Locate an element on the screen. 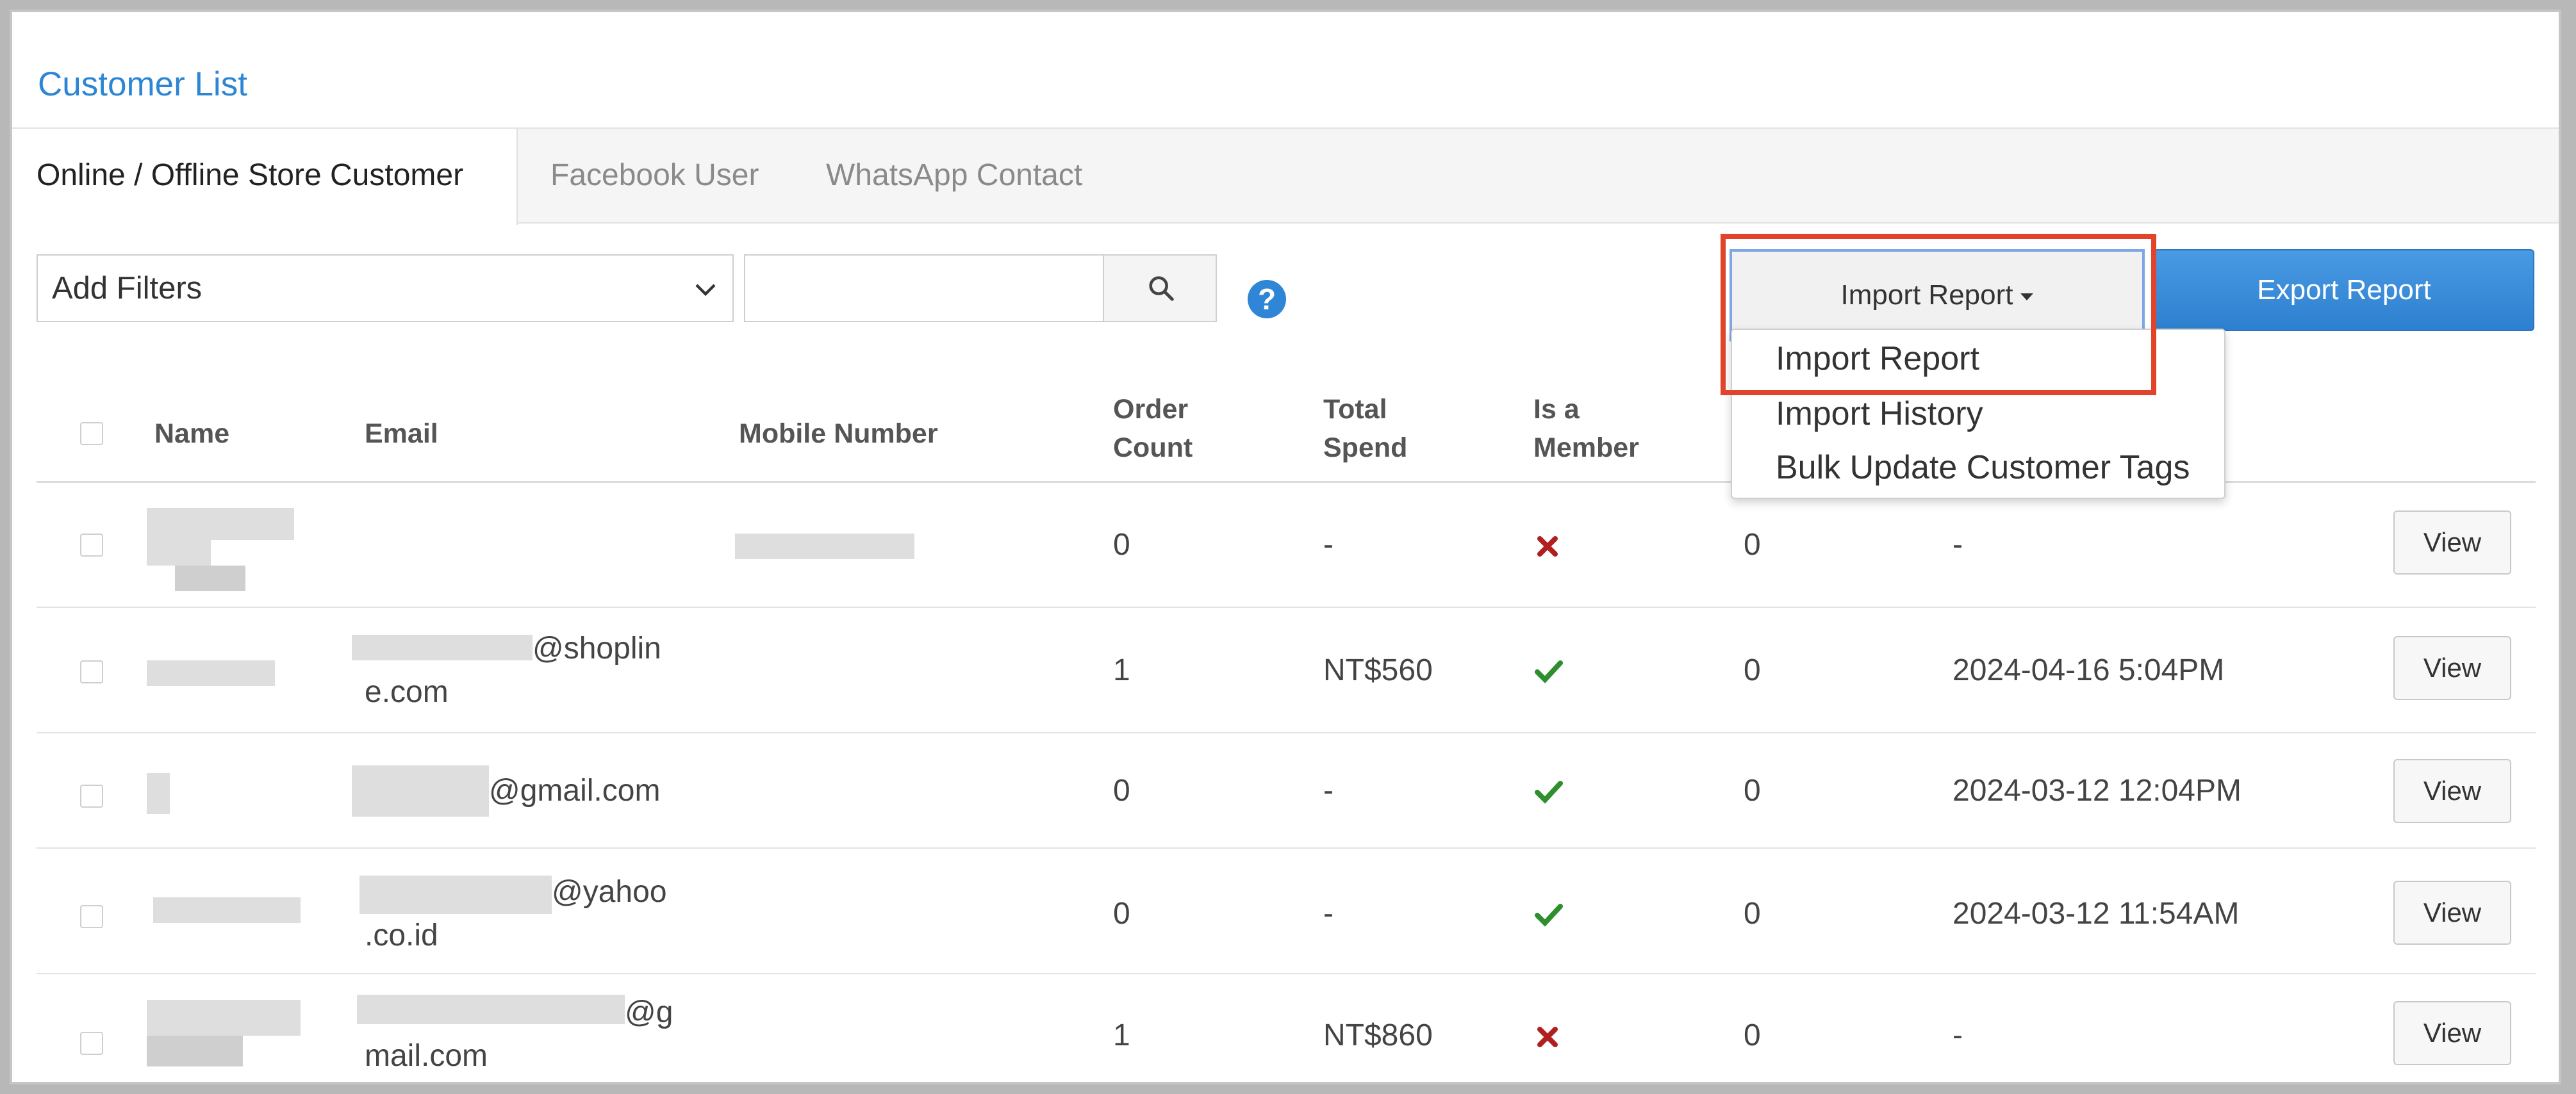 The height and width of the screenshot is (1094, 2576). export-report-button: Export Report is located at coordinates (2344, 290).